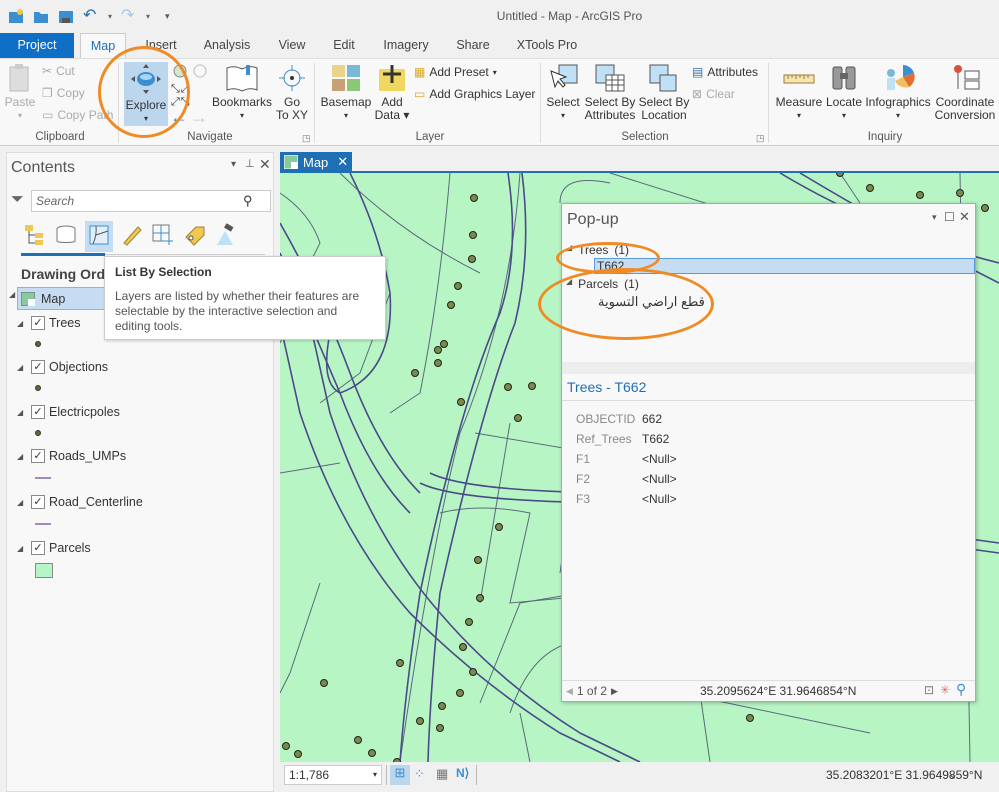  I want to click on close-tab-icon: ✕, so click(342, 162).